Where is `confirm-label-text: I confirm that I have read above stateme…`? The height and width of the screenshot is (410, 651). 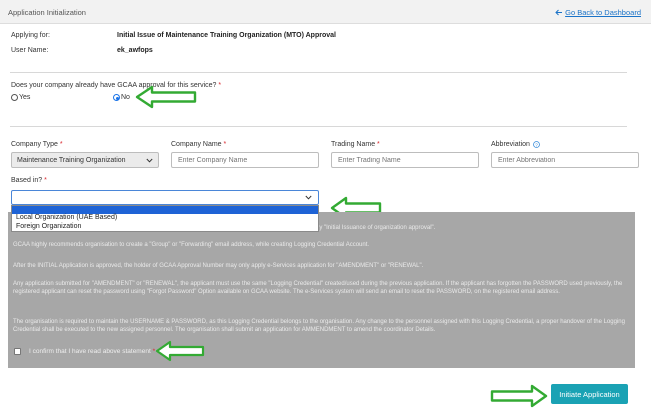
confirm-label-text: I confirm that I have read above stateme… is located at coordinates (90, 351).